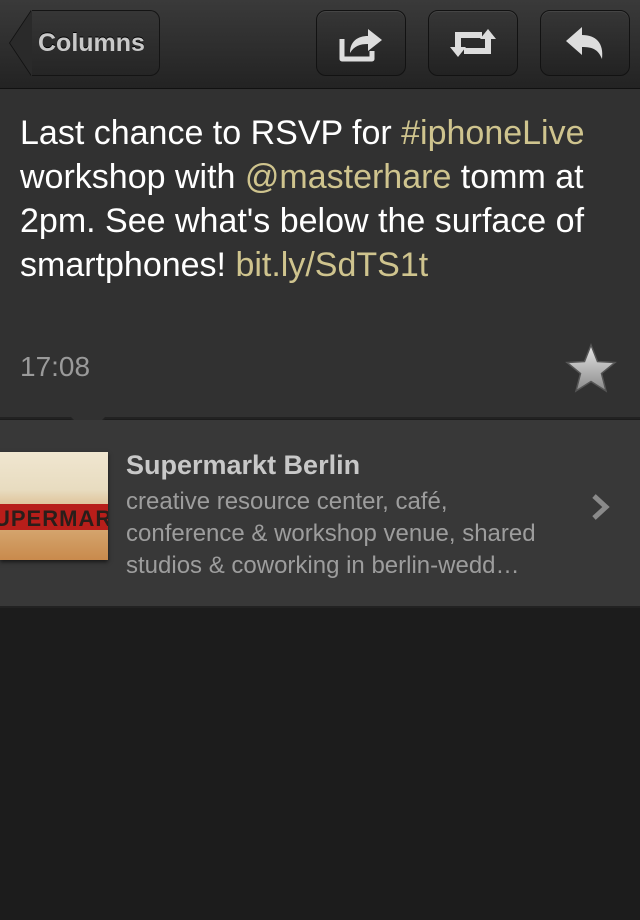 This screenshot has width=640, height=920. I want to click on back-button-label: Columns, so click(96, 43).